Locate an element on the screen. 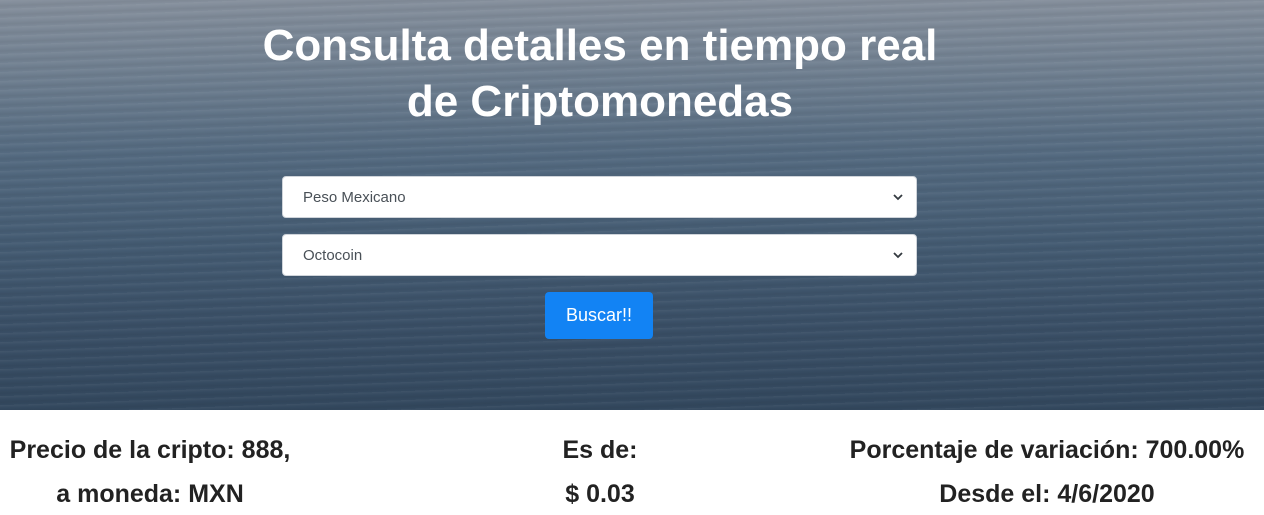 This screenshot has height=515, width=1264. crypto-select-value: Octocoin is located at coordinates (333, 255).